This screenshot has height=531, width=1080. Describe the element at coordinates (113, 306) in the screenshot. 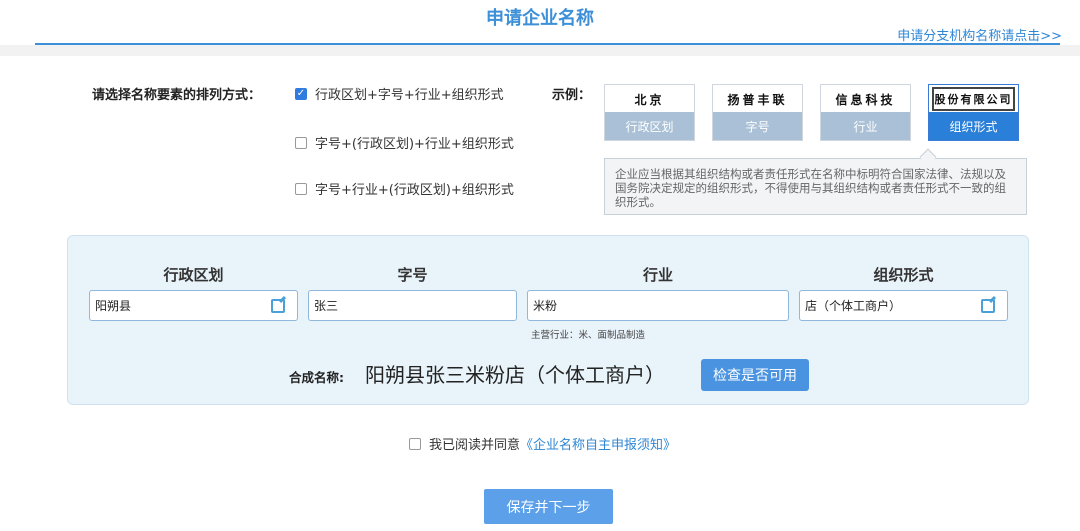

I see `region-value: 阳朔县` at that location.